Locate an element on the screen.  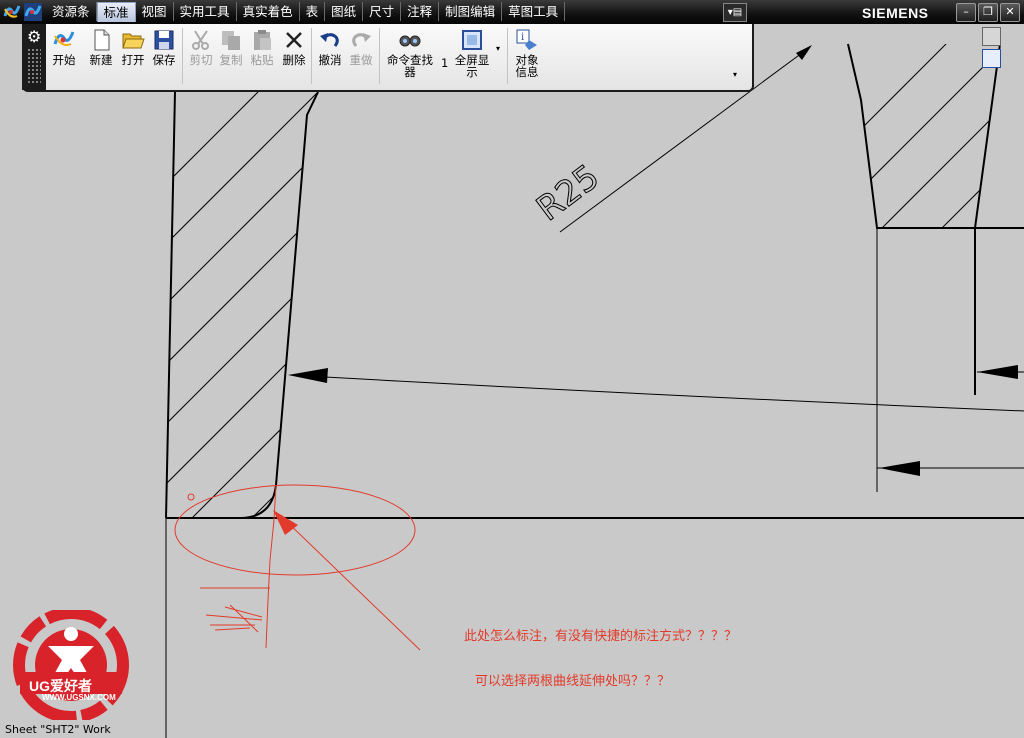
start-icon is located at coordinates (64, 38).